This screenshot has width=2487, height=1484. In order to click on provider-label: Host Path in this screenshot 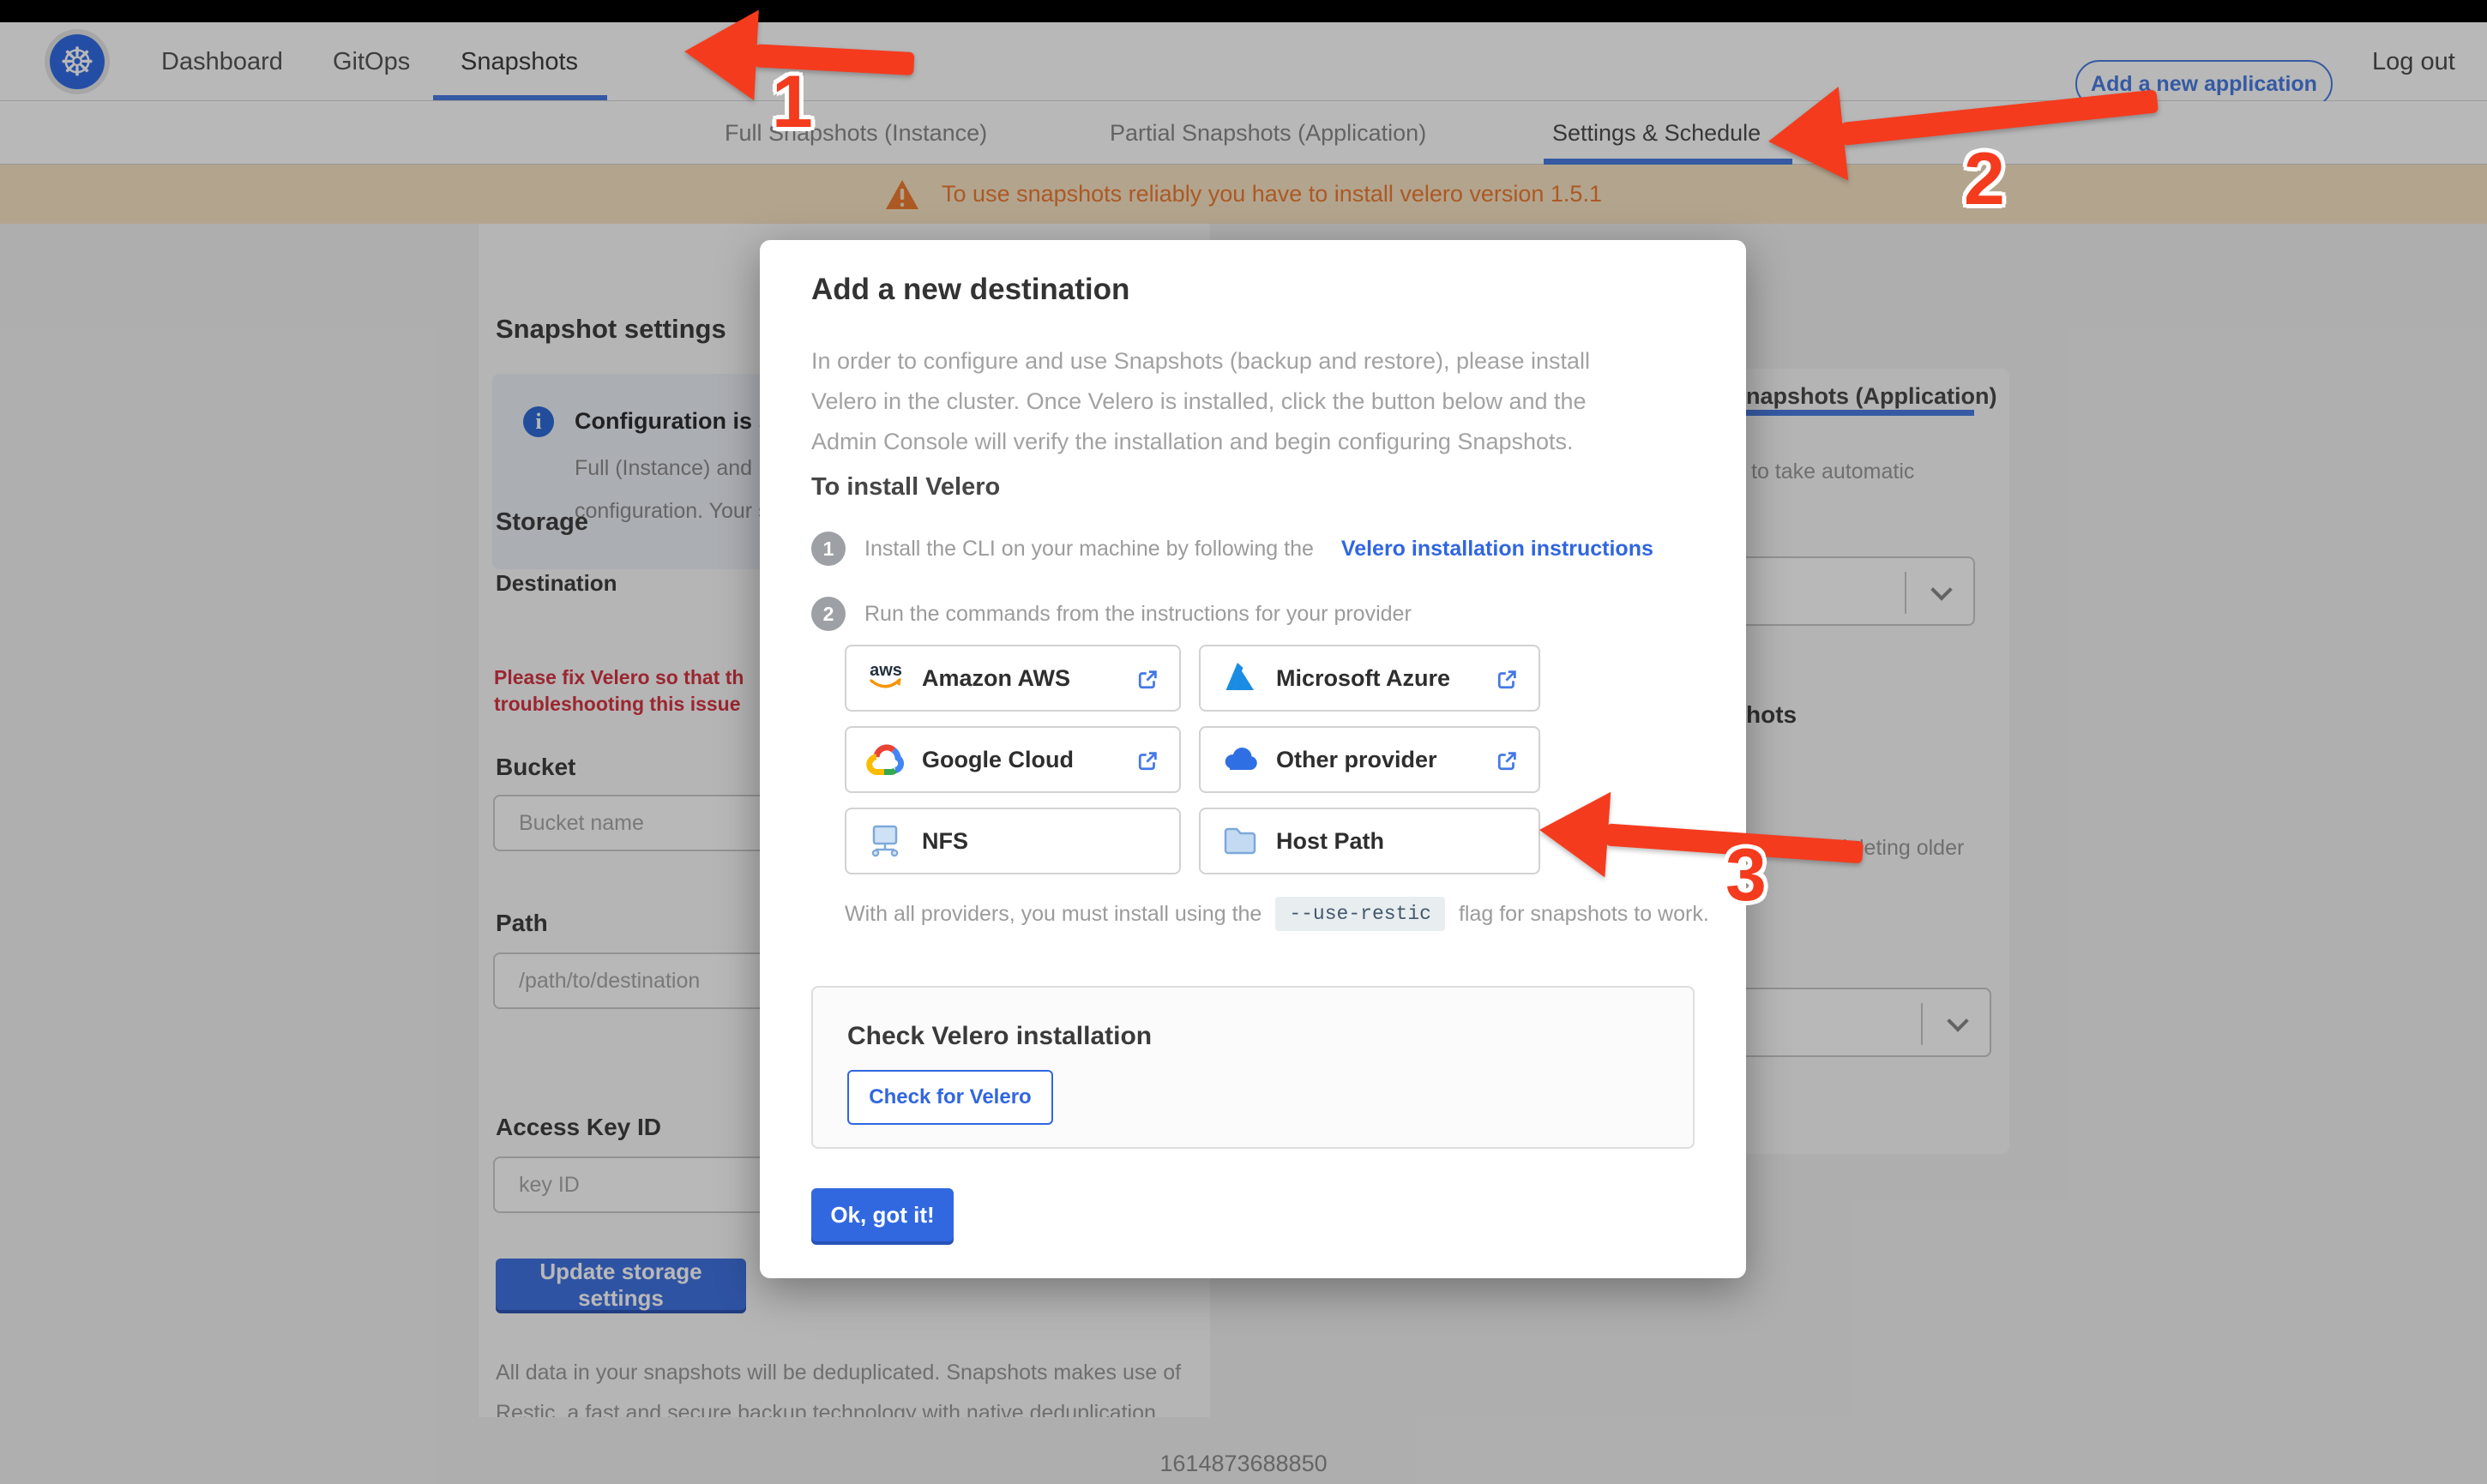, I will do `click(1330, 840)`.